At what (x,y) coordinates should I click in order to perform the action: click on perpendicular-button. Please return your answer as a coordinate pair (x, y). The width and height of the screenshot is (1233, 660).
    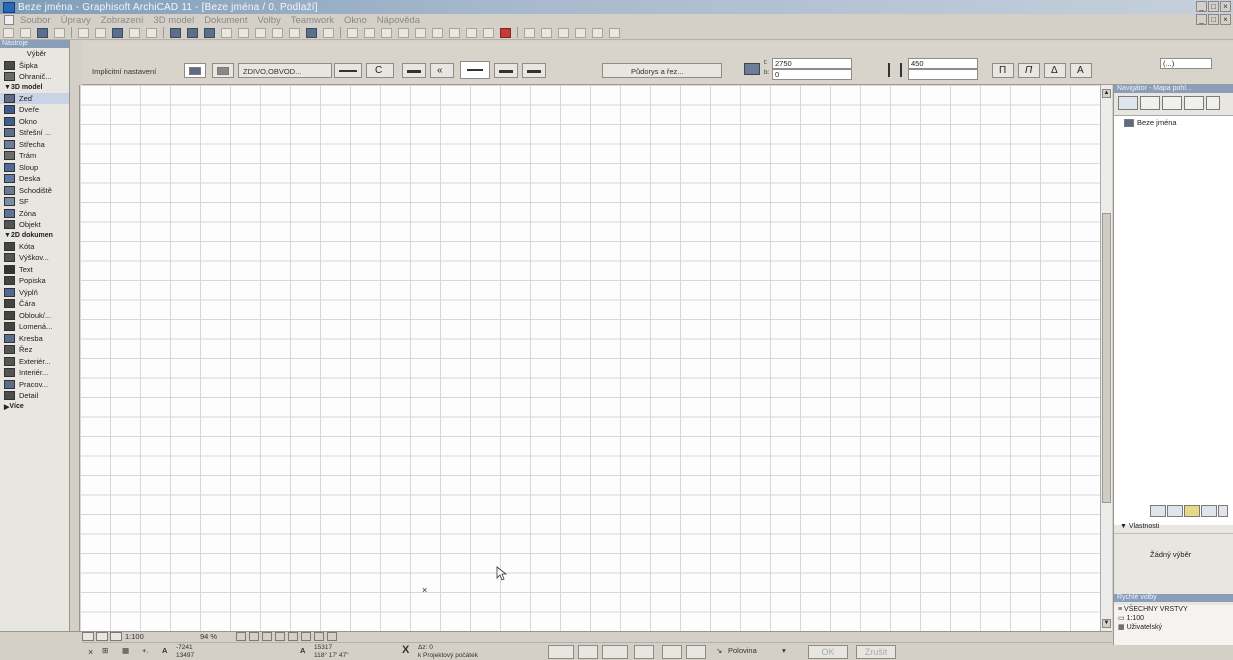
    Looking at the image, I should click on (615, 652).